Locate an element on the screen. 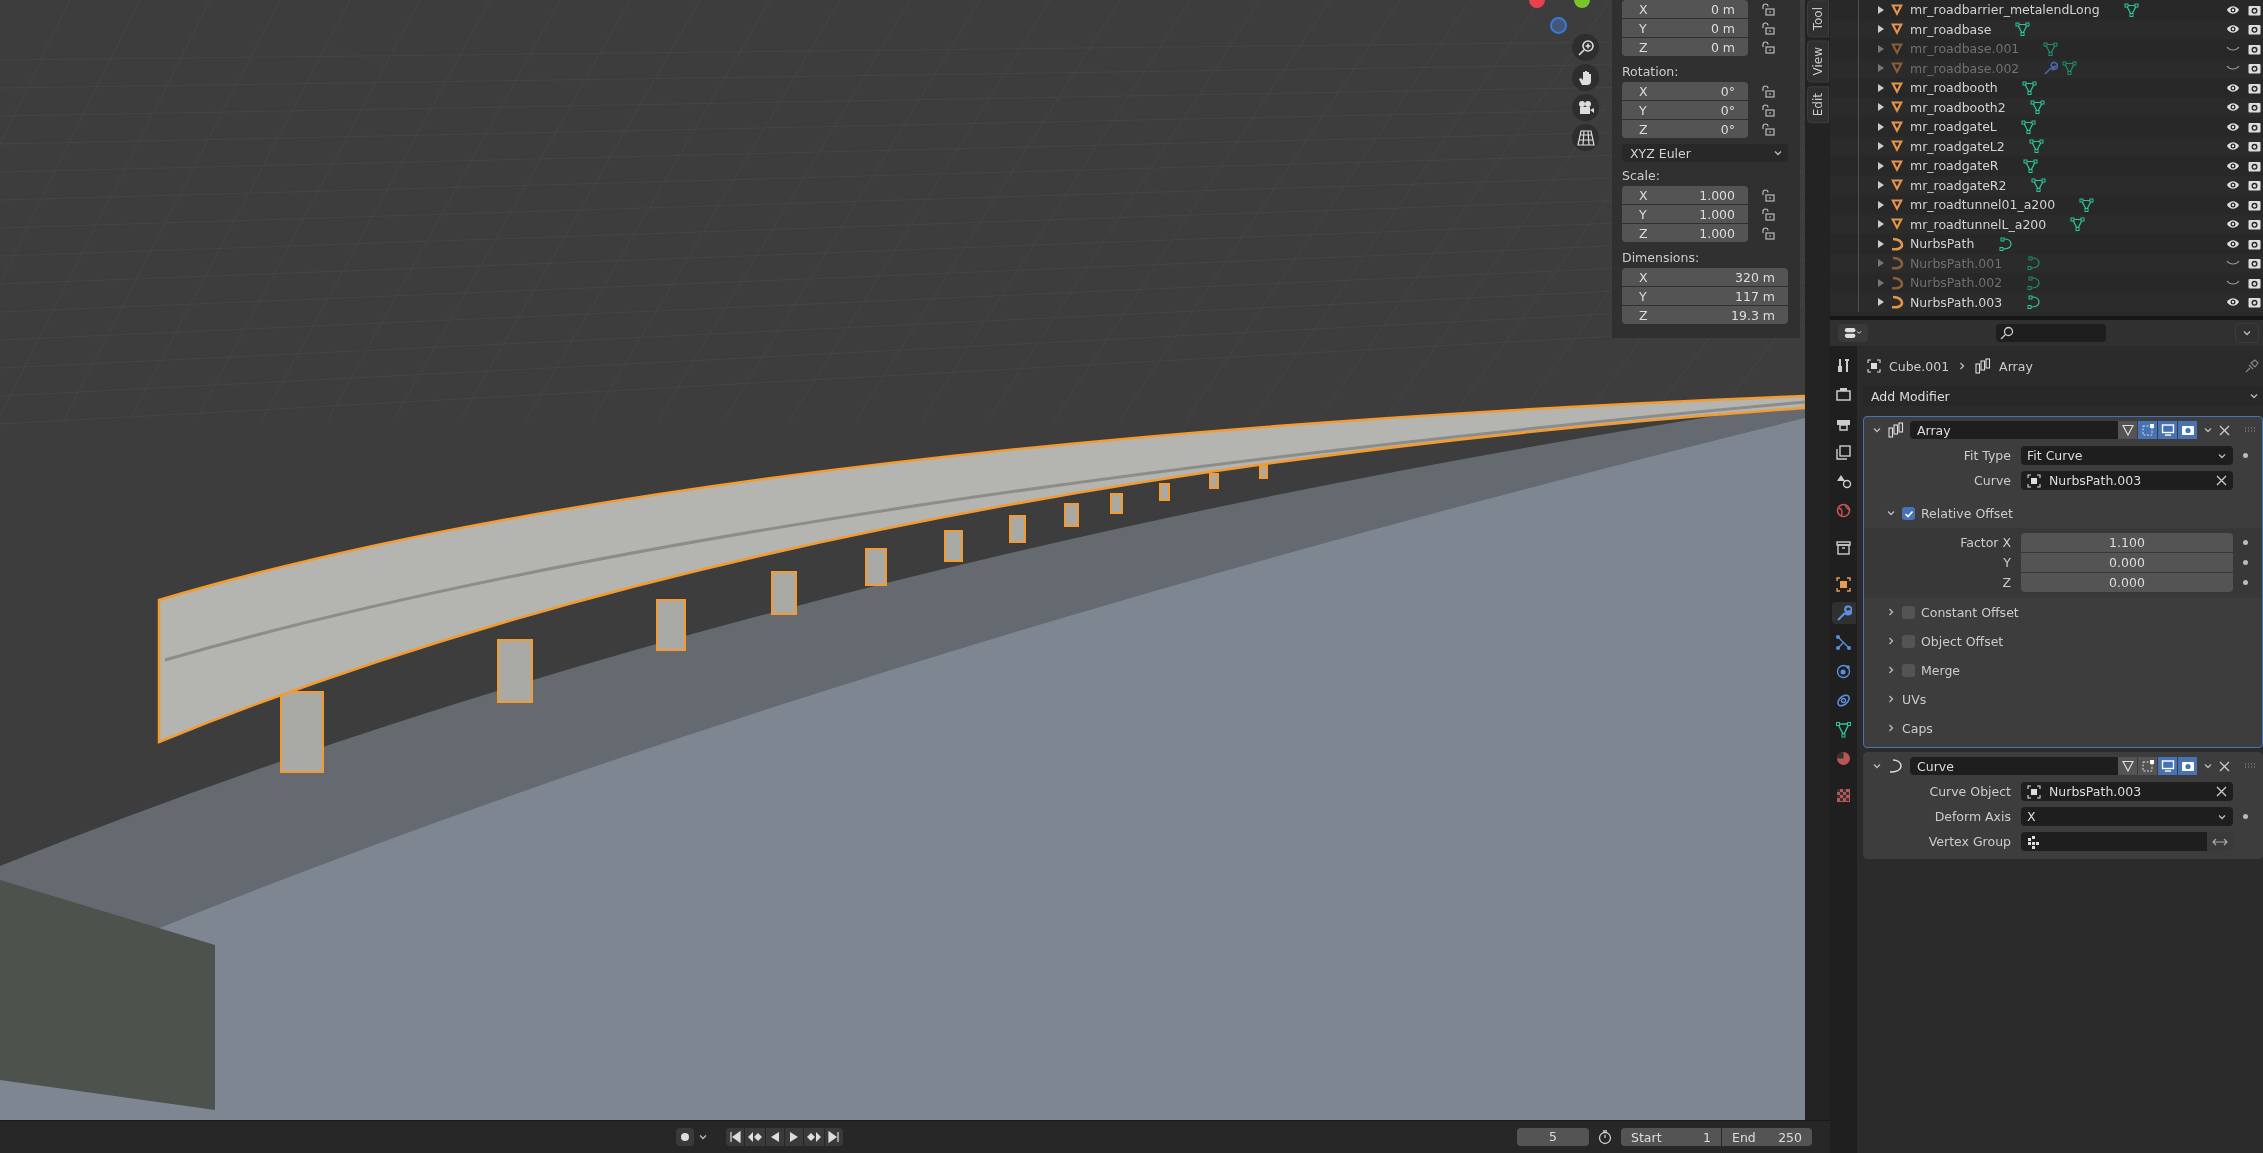  number-field: X 0° is located at coordinates (1685, 91).